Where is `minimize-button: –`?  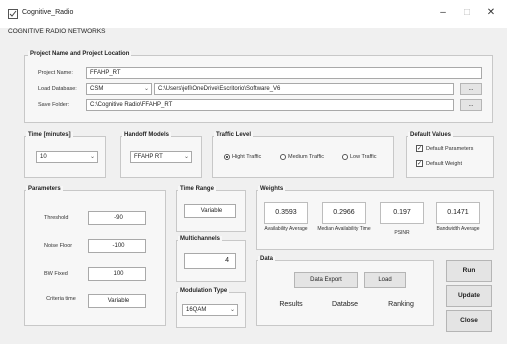
minimize-button: – is located at coordinates (443, 13).